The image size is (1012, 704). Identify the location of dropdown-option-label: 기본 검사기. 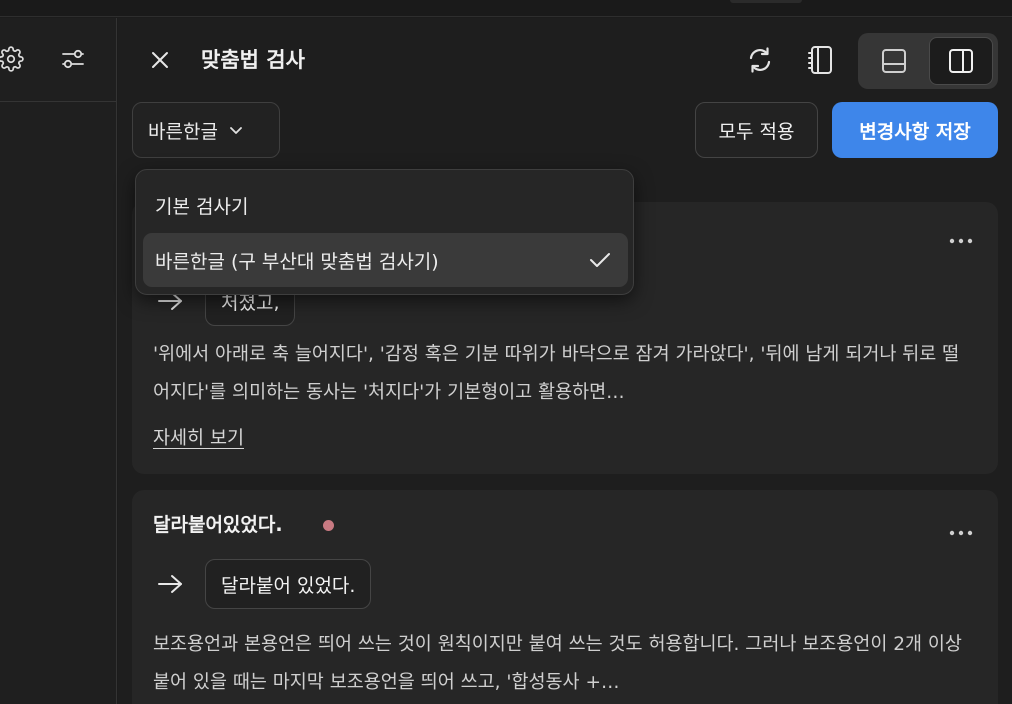
(202, 206).